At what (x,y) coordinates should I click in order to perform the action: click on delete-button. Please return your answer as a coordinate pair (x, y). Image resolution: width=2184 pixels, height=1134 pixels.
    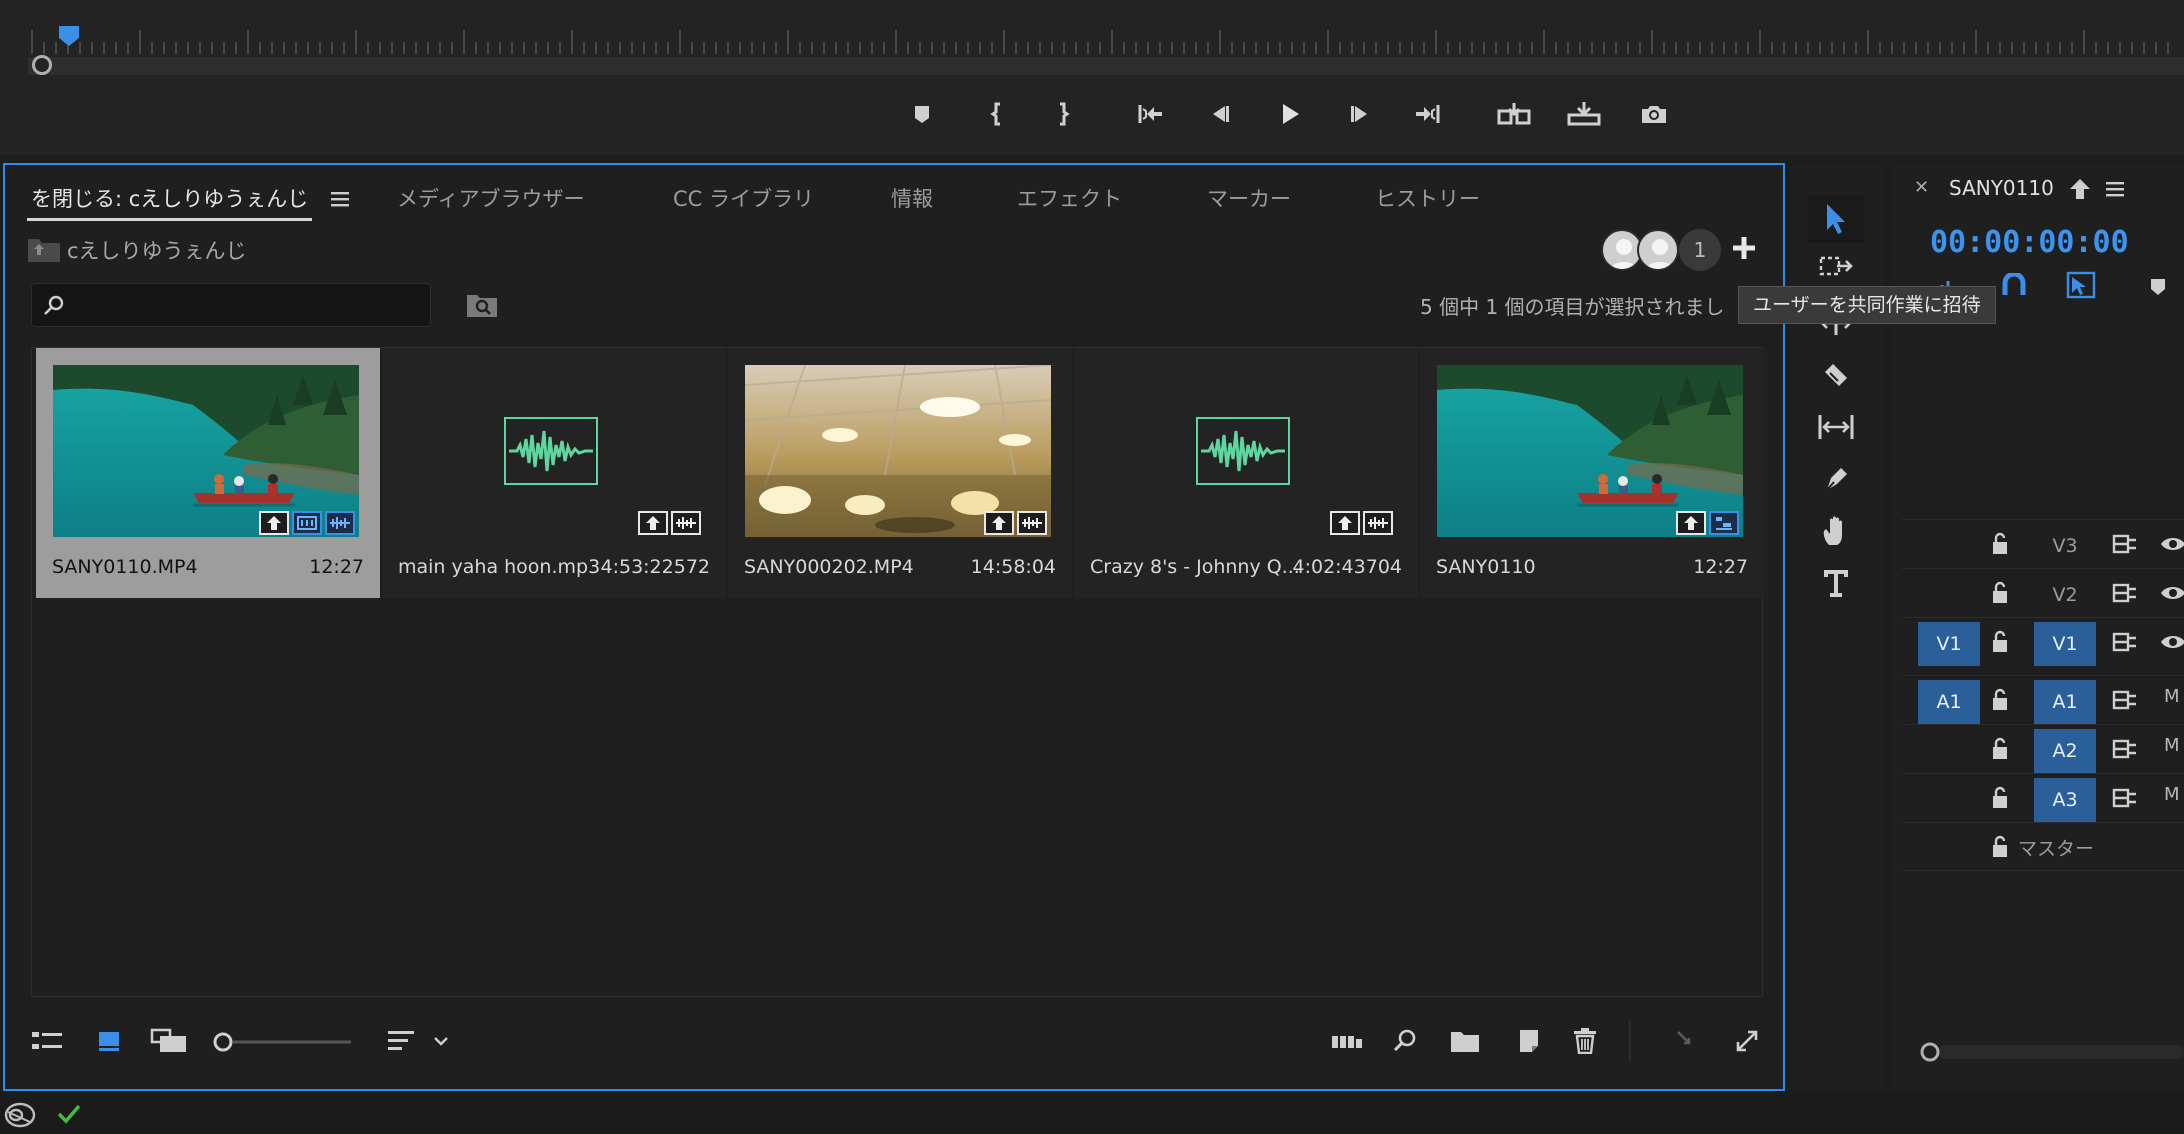
    Looking at the image, I should click on (1585, 1041).